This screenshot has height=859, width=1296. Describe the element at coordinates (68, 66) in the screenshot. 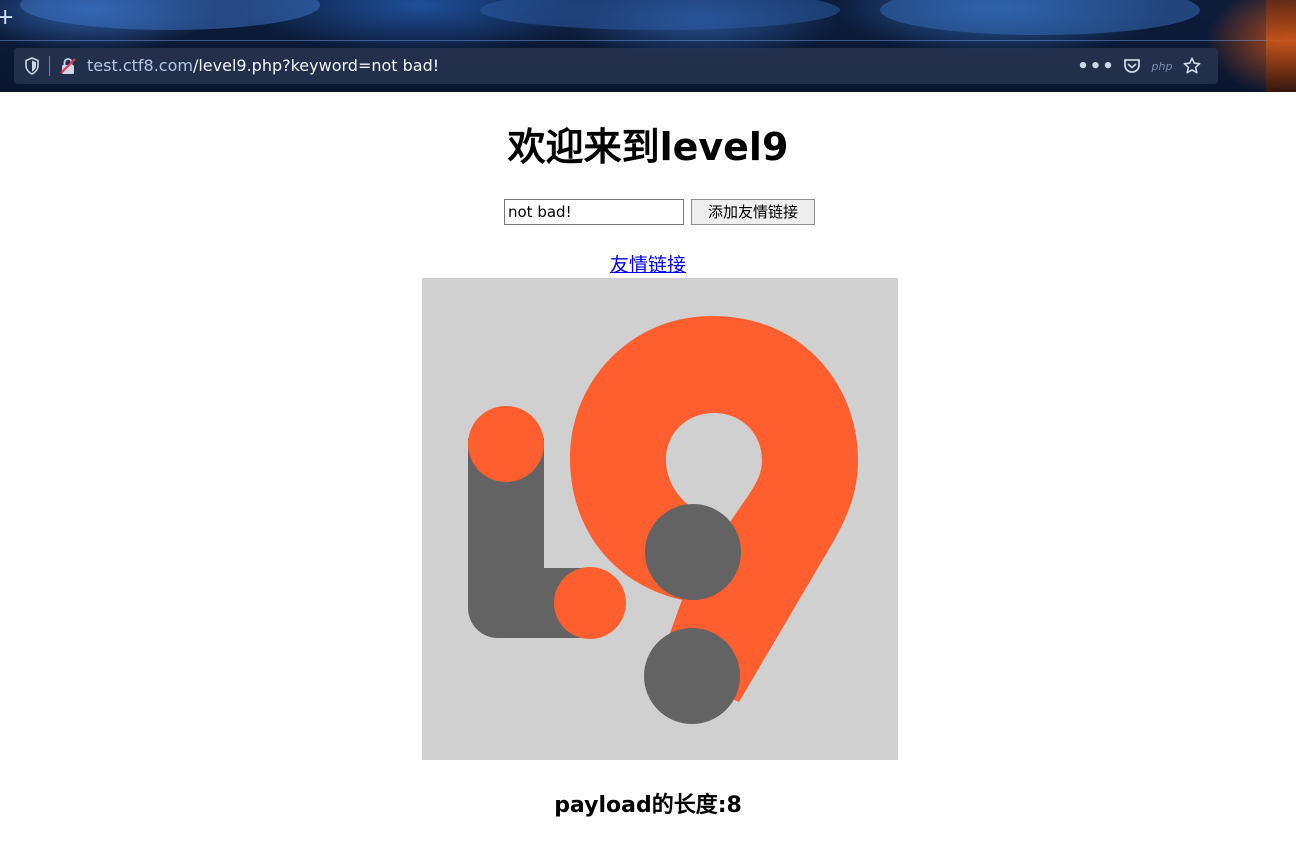

I see `insecure-lock-icon` at that location.